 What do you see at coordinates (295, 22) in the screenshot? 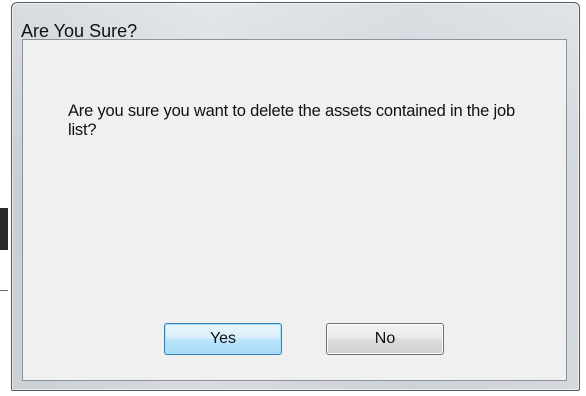
I see `dialog-titlebar: Are You Sure?` at bounding box center [295, 22].